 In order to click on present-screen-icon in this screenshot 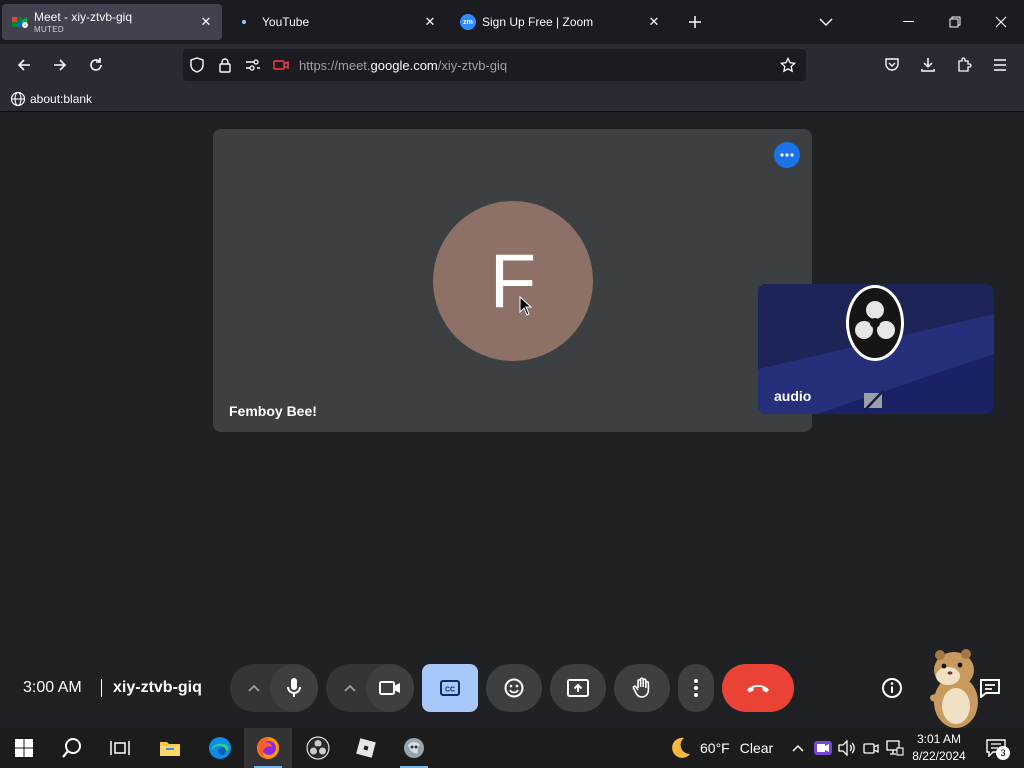, I will do `click(578, 688)`.